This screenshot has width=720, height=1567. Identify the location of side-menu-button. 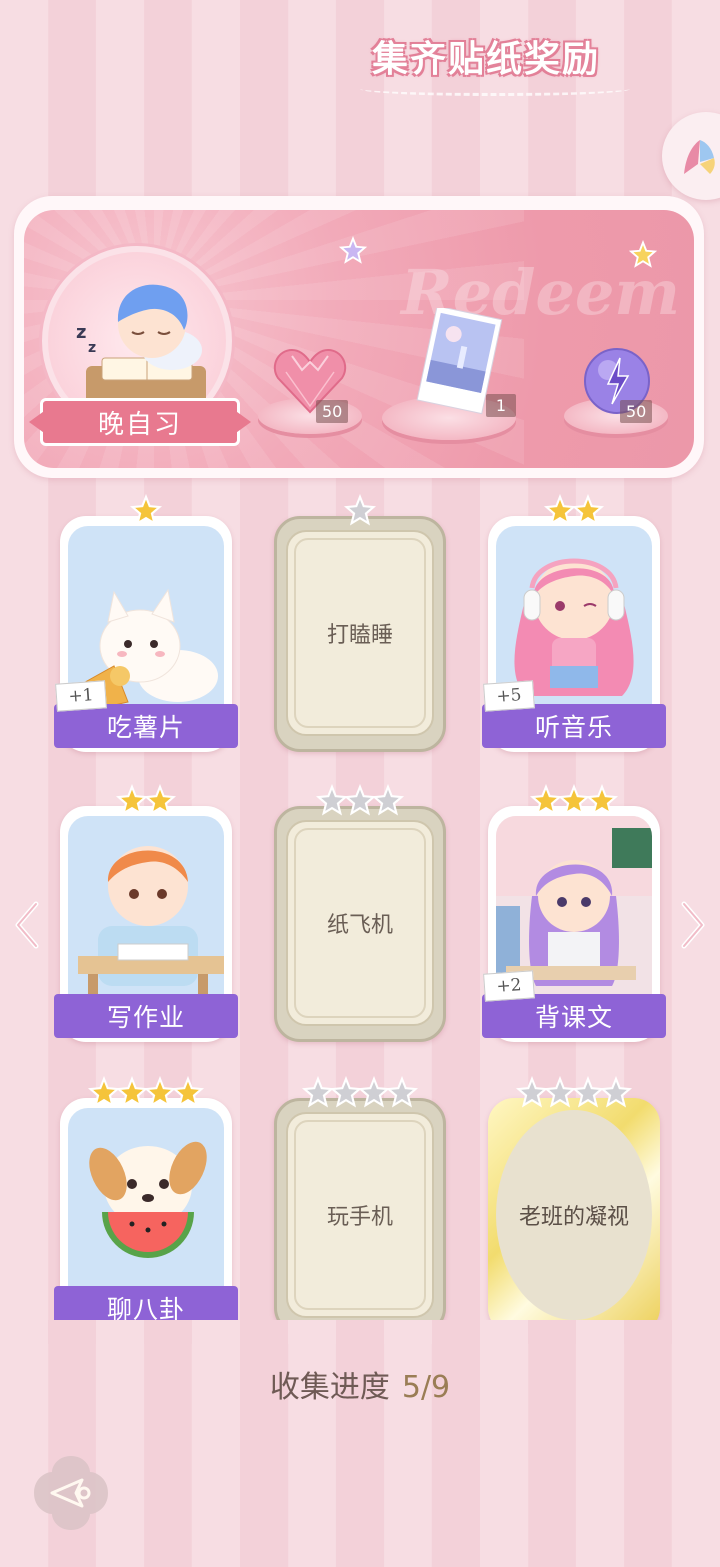
(691, 156).